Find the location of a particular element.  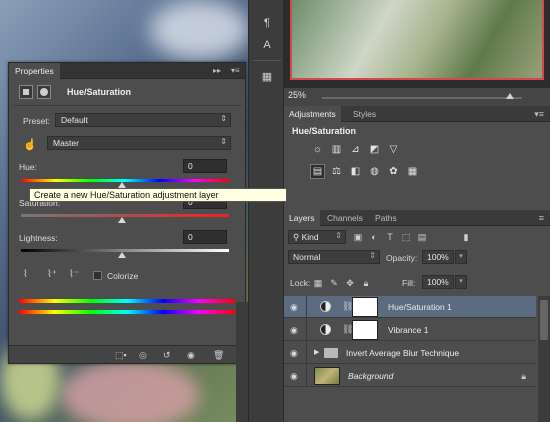

fill-dropdown-arrow: ▾ is located at coordinates (461, 282).